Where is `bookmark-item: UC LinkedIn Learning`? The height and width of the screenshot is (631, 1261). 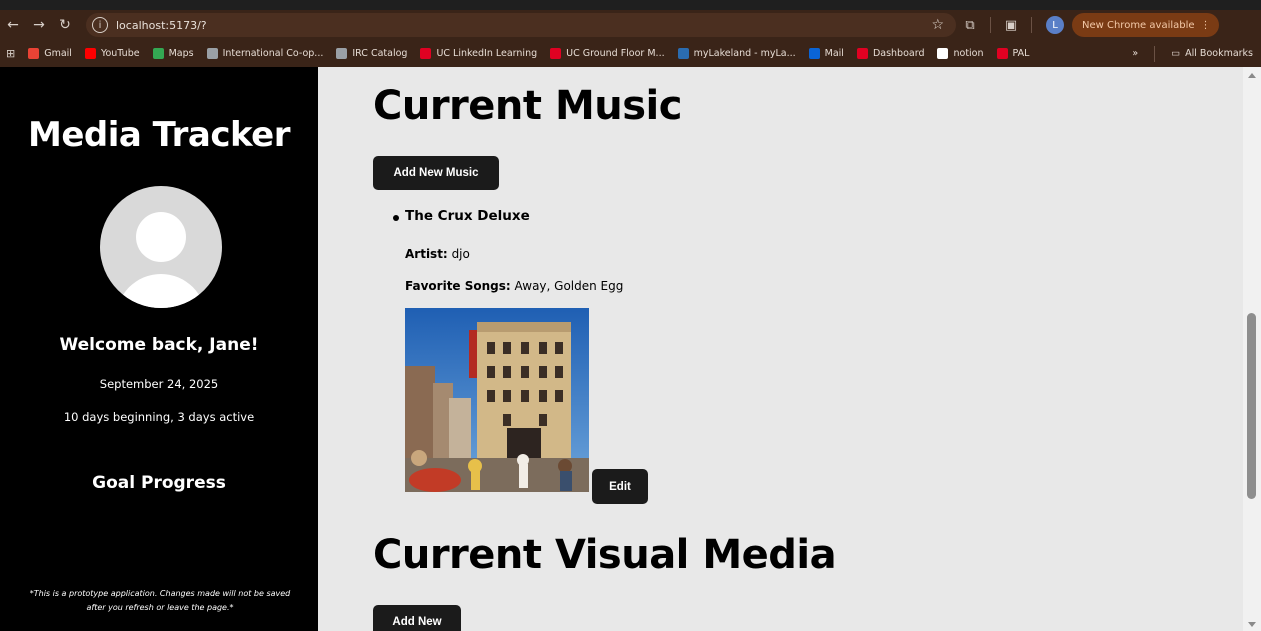
bookmark-item: UC LinkedIn Learning is located at coordinates (478, 53).